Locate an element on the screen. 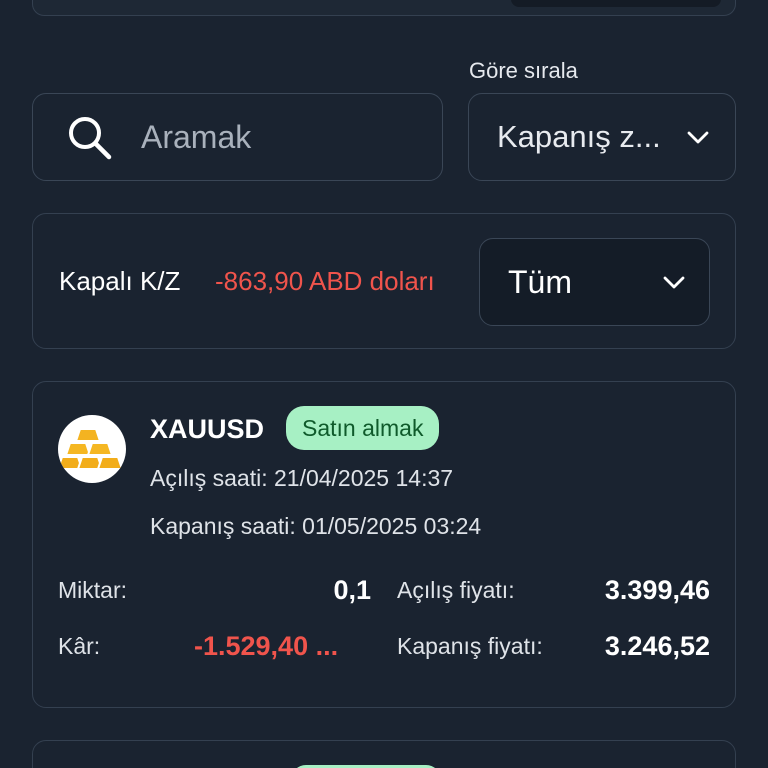  sort-label: Göre sırala is located at coordinates (523, 70).